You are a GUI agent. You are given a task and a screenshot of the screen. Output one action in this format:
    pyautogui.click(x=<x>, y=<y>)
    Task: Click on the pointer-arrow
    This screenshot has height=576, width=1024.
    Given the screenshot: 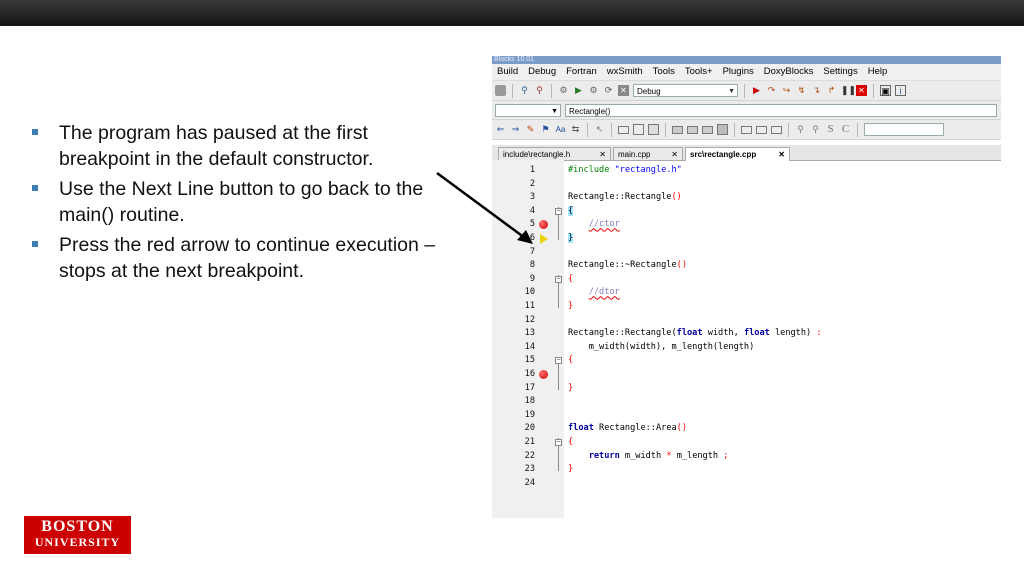 What is the action you would take?
    pyautogui.click(x=484, y=207)
    